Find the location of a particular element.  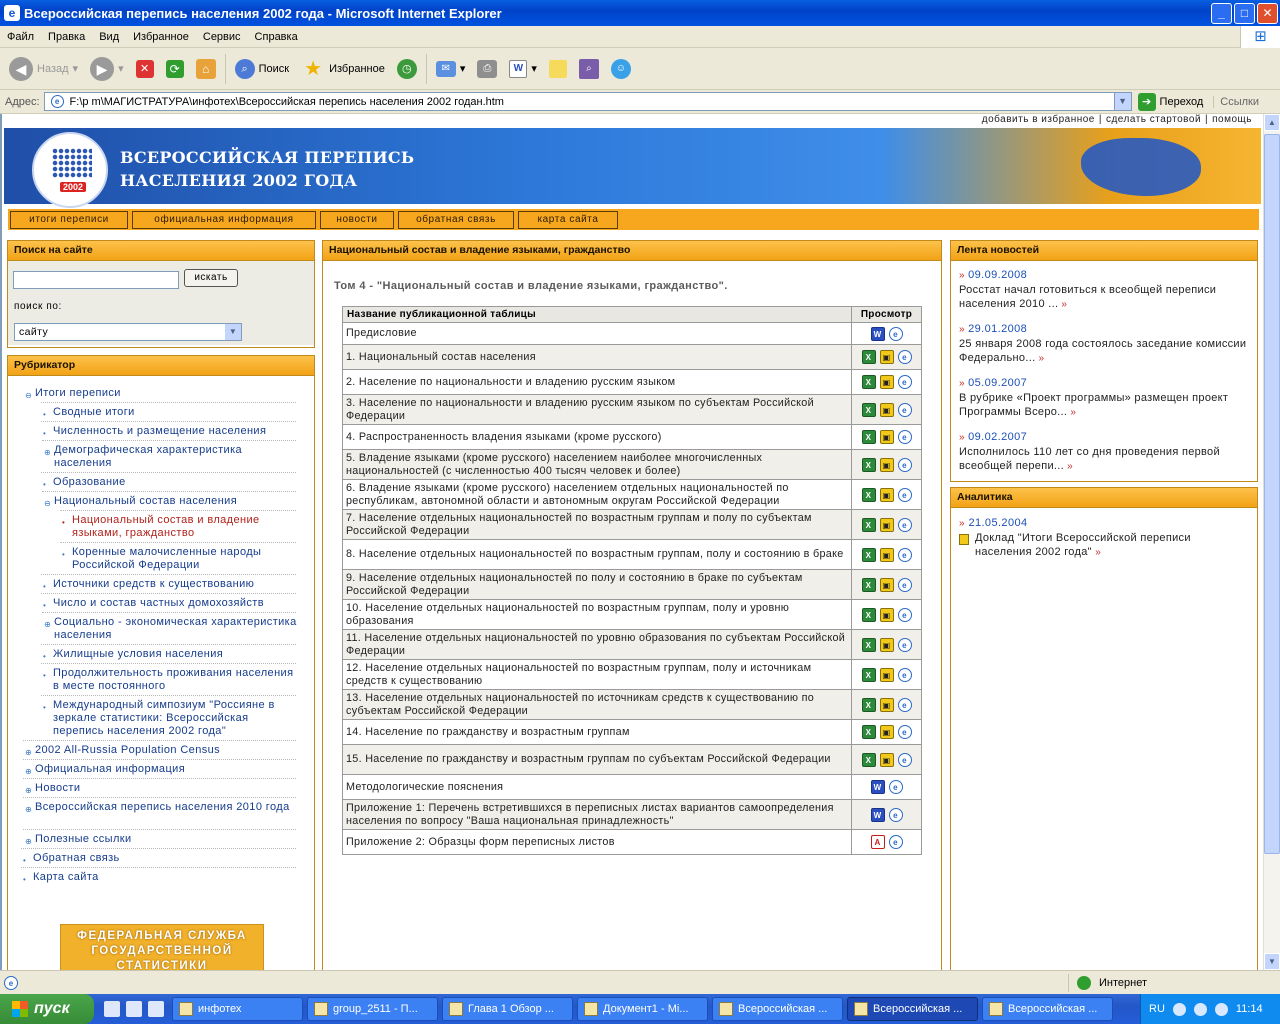

research-button: ⌕ is located at coordinates (589, 69).